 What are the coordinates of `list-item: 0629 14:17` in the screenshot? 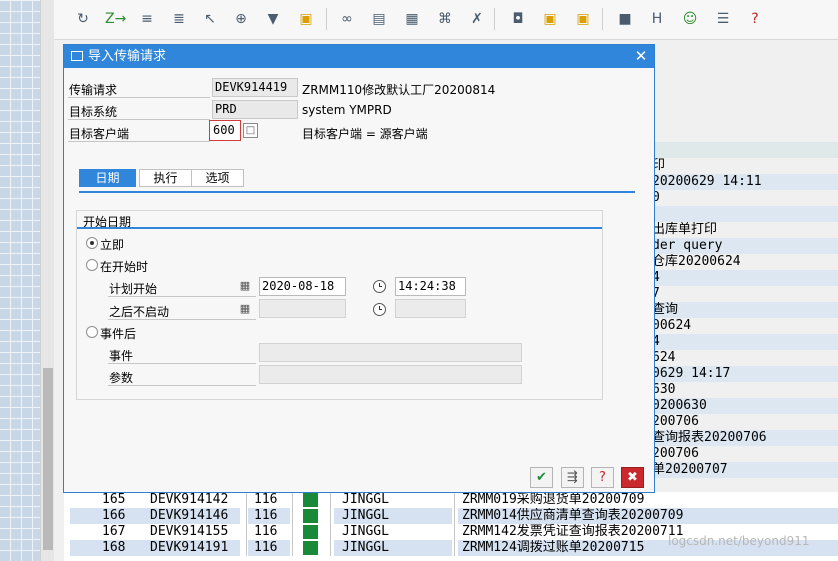 It's located at (743, 374).